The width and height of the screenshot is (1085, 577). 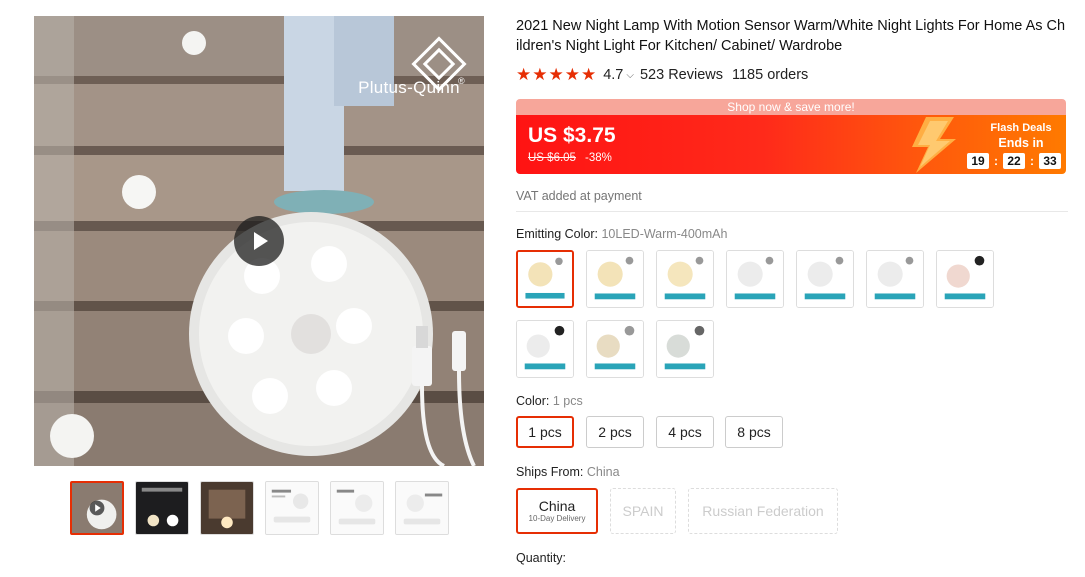 What do you see at coordinates (552, 158) in the screenshot?
I see `original-price: US $6.05` at bounding box center [552, 158].